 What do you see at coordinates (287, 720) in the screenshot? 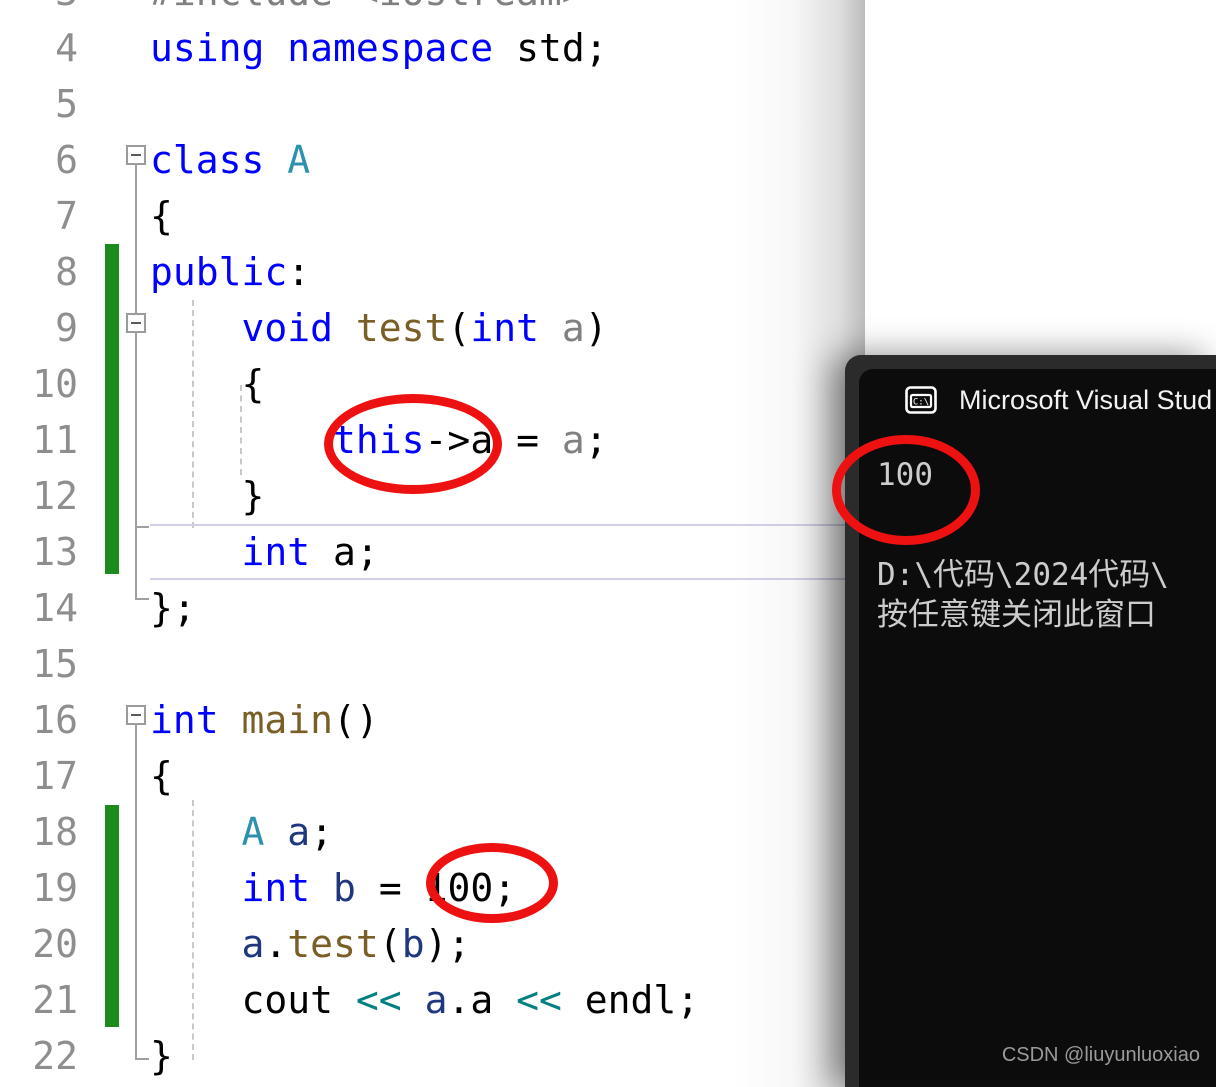
I see `code-token: main` at bounding box center [287, 720].